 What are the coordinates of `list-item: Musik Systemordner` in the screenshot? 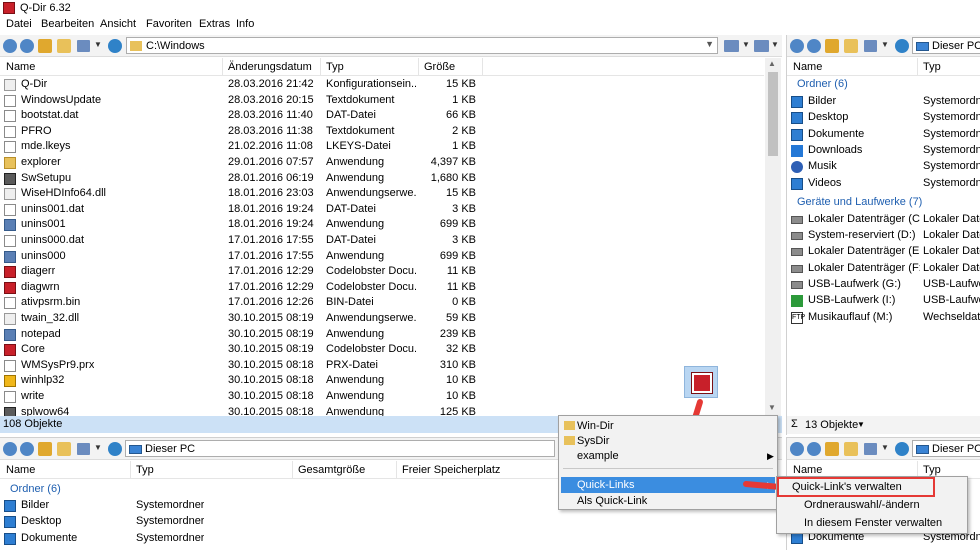 It's located at (883, 167).